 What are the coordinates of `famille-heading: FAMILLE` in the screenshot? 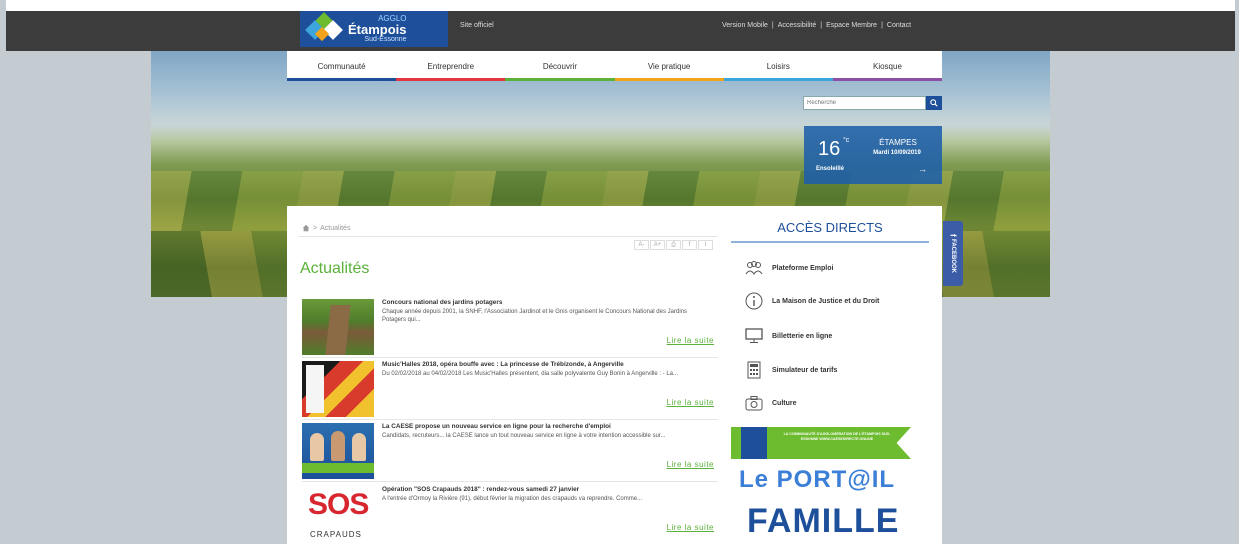 It's located at (823, 521).